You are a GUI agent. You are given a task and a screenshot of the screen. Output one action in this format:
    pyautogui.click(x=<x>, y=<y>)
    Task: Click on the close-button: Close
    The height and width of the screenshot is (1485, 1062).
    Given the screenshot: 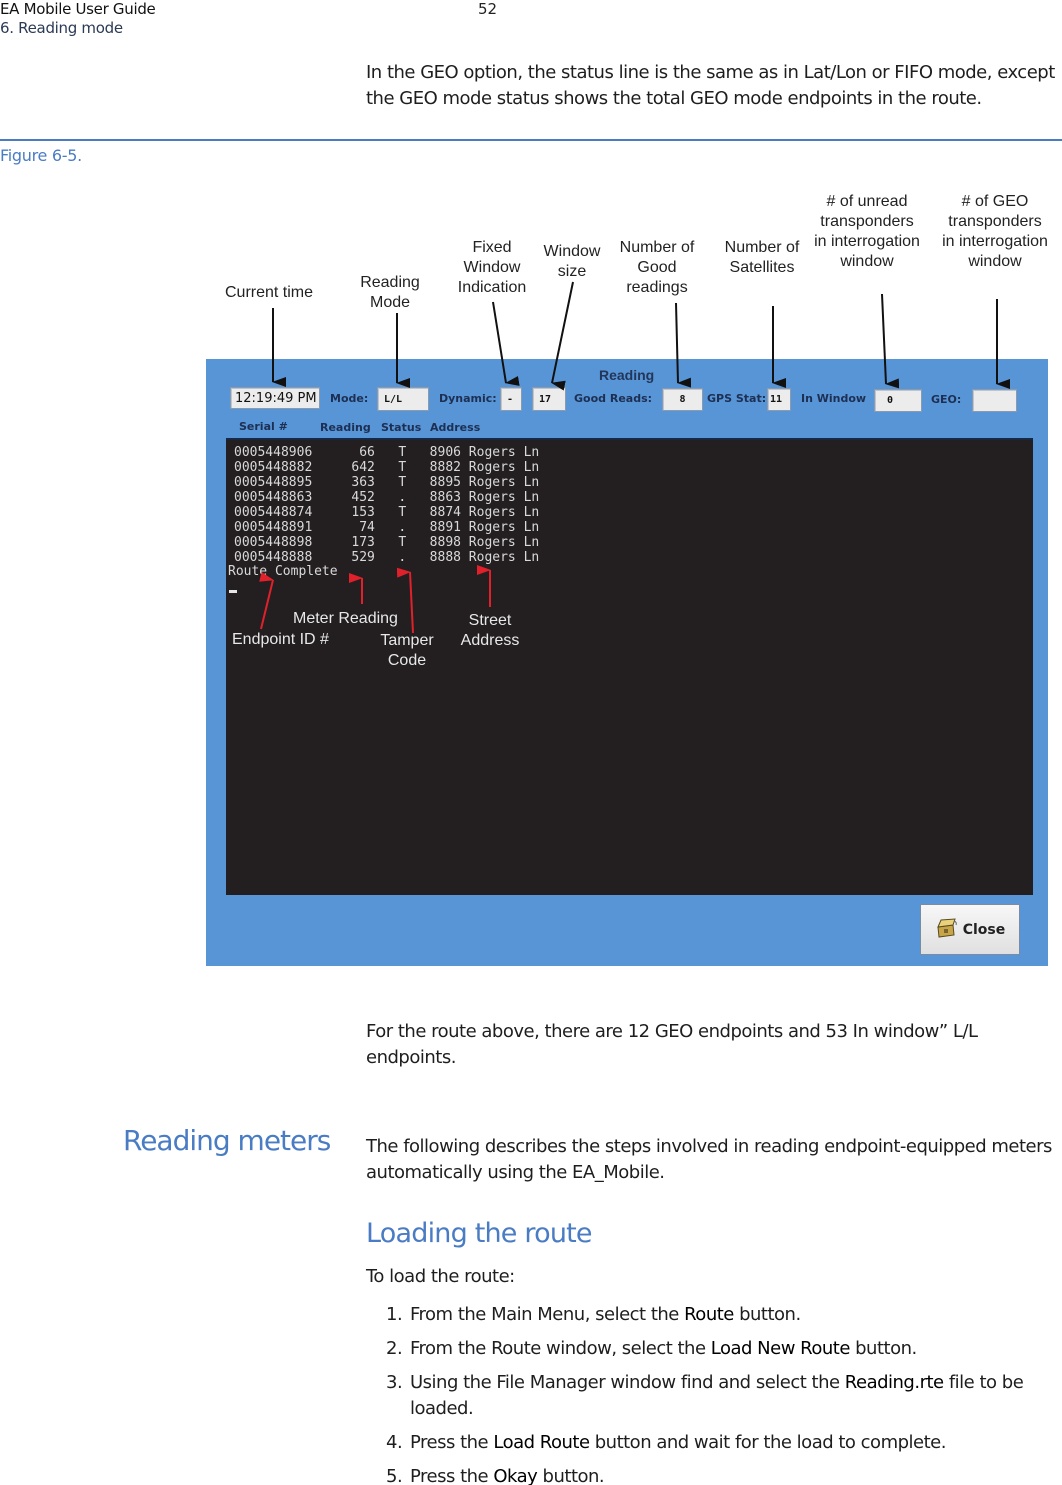 What is the action you would take?
    pyautogui.click(x=970, y=929)
    